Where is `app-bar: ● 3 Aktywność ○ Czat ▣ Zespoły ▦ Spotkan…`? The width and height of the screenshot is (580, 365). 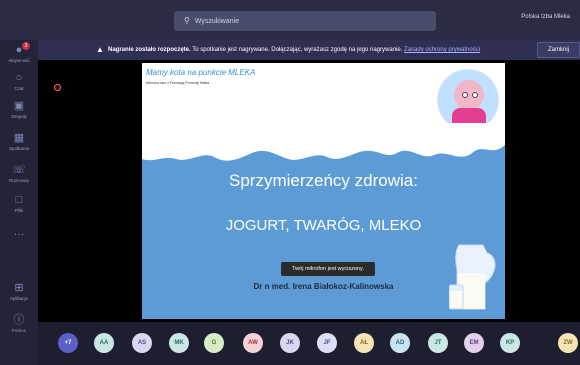
app-bar: ● 3 Aktywność ○ Czat ▣ Zespoły ▦ Spotkan… is located at coordinates (19, 202).